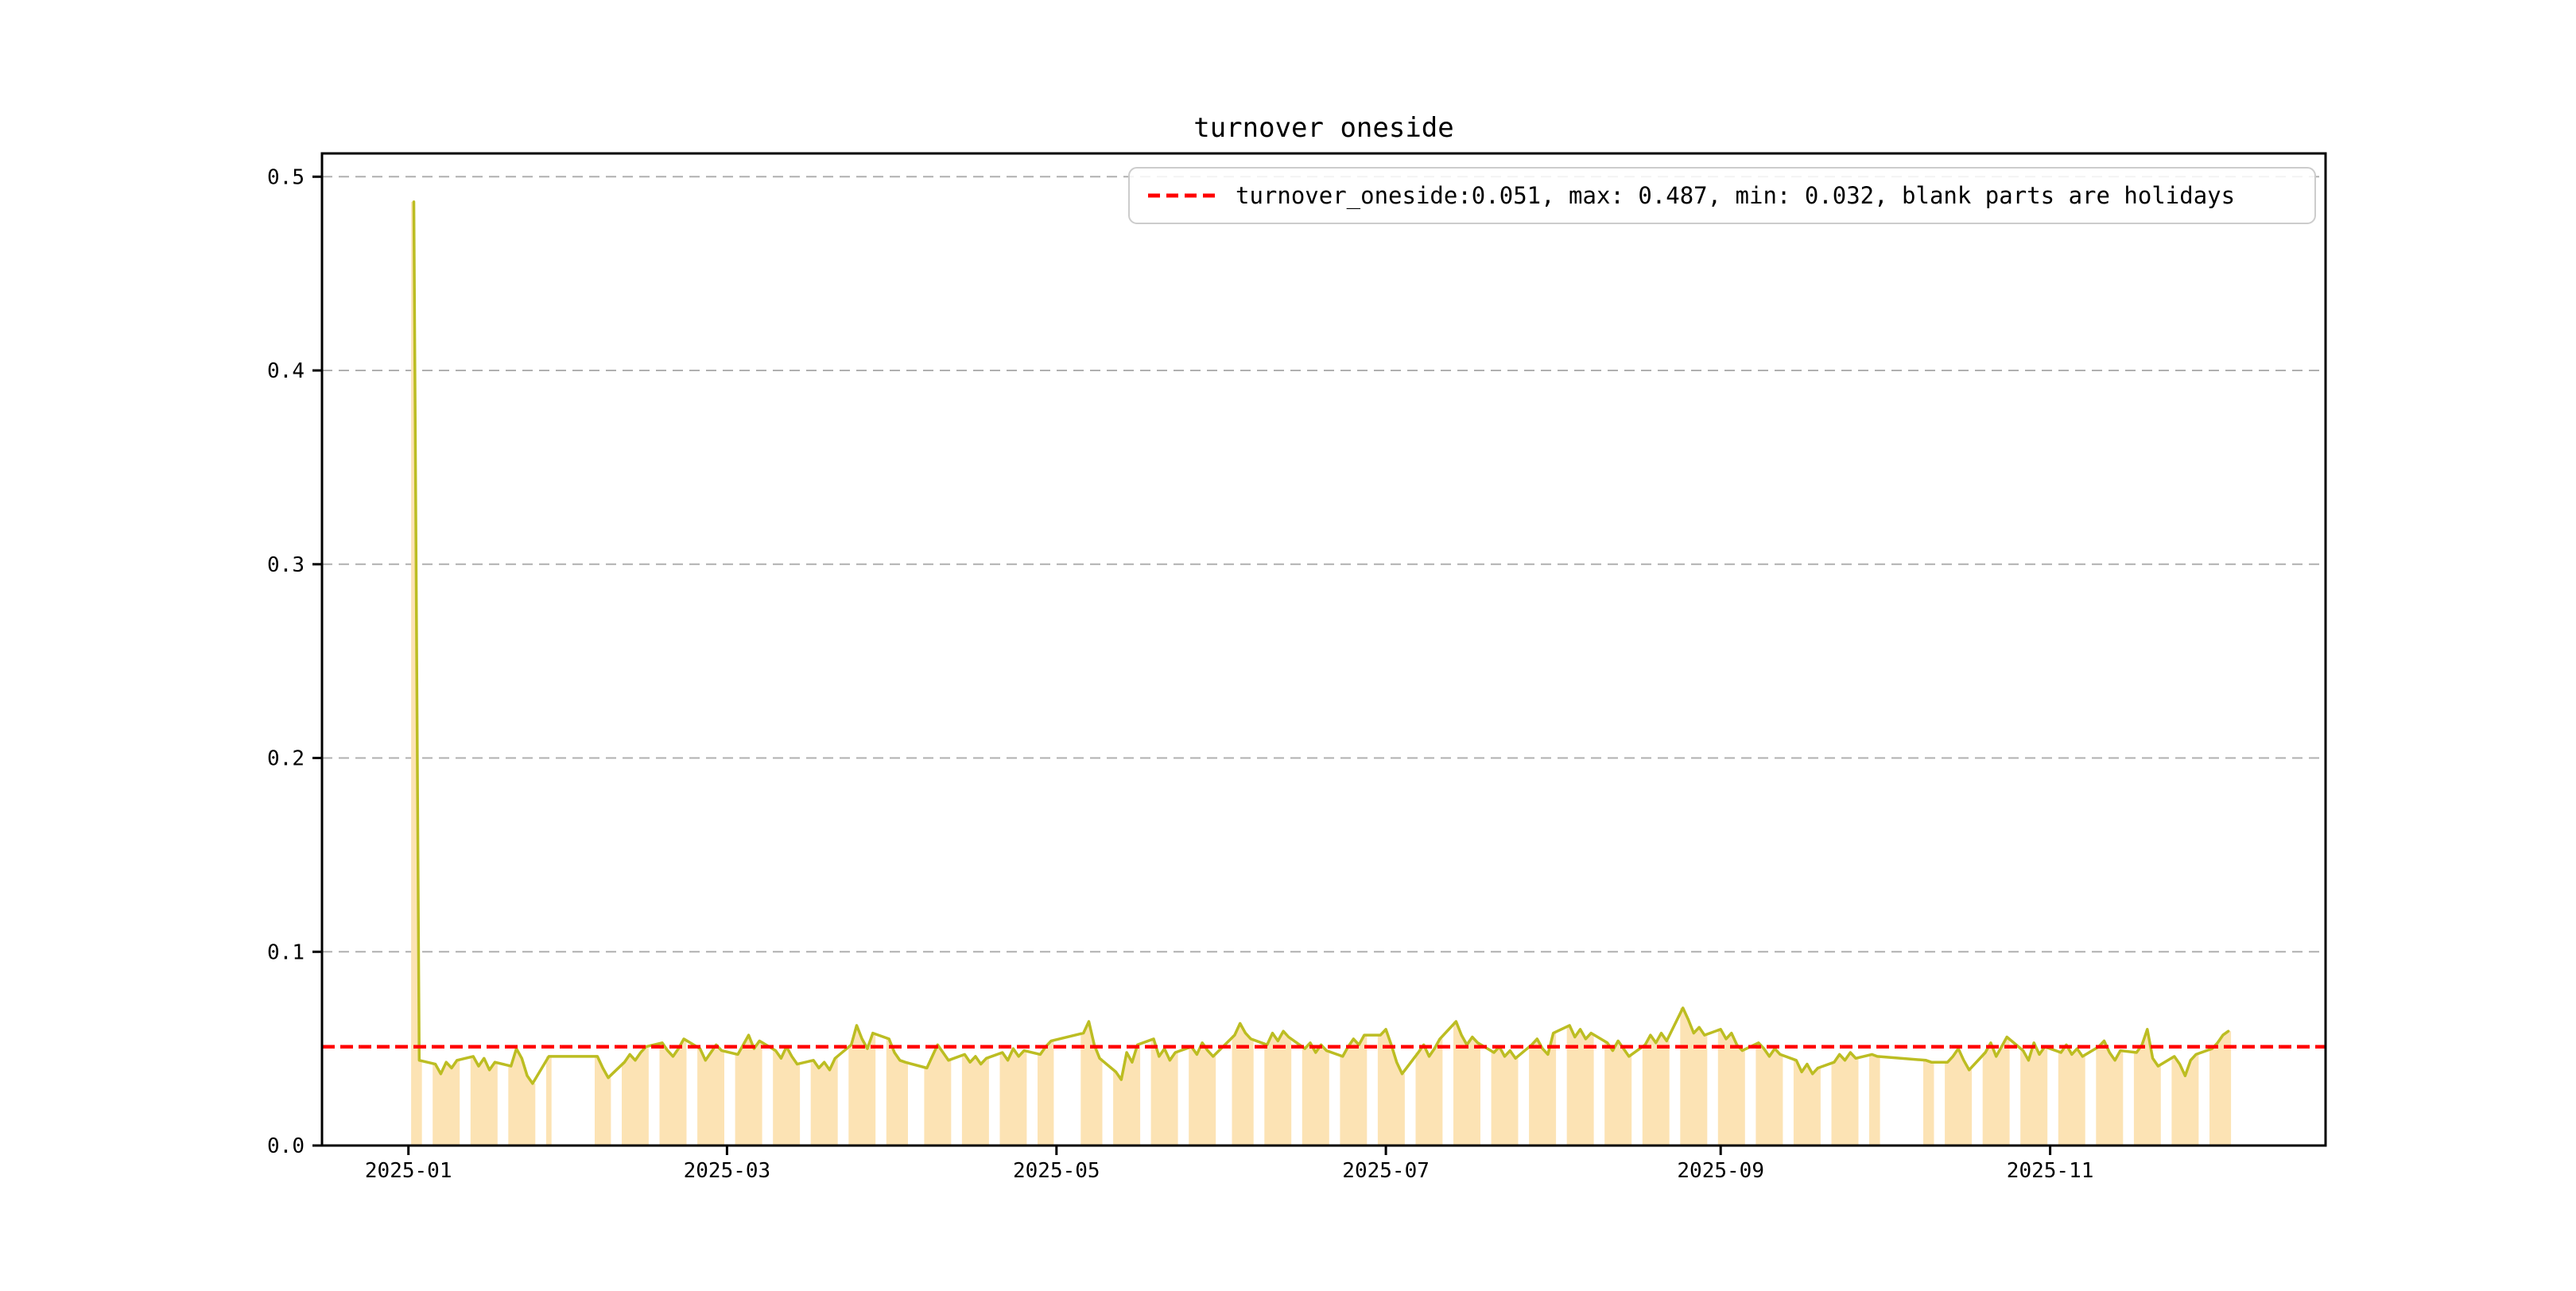 The image size is (2576, 1291). I want to click on y-tick-label: 0.2, so click(286, 759).